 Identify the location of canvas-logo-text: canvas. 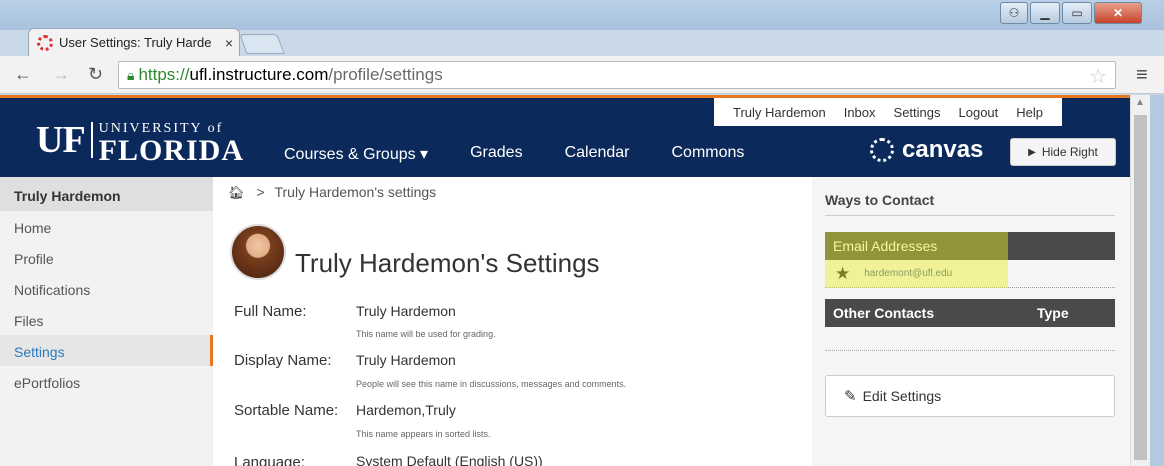
(943, 149).